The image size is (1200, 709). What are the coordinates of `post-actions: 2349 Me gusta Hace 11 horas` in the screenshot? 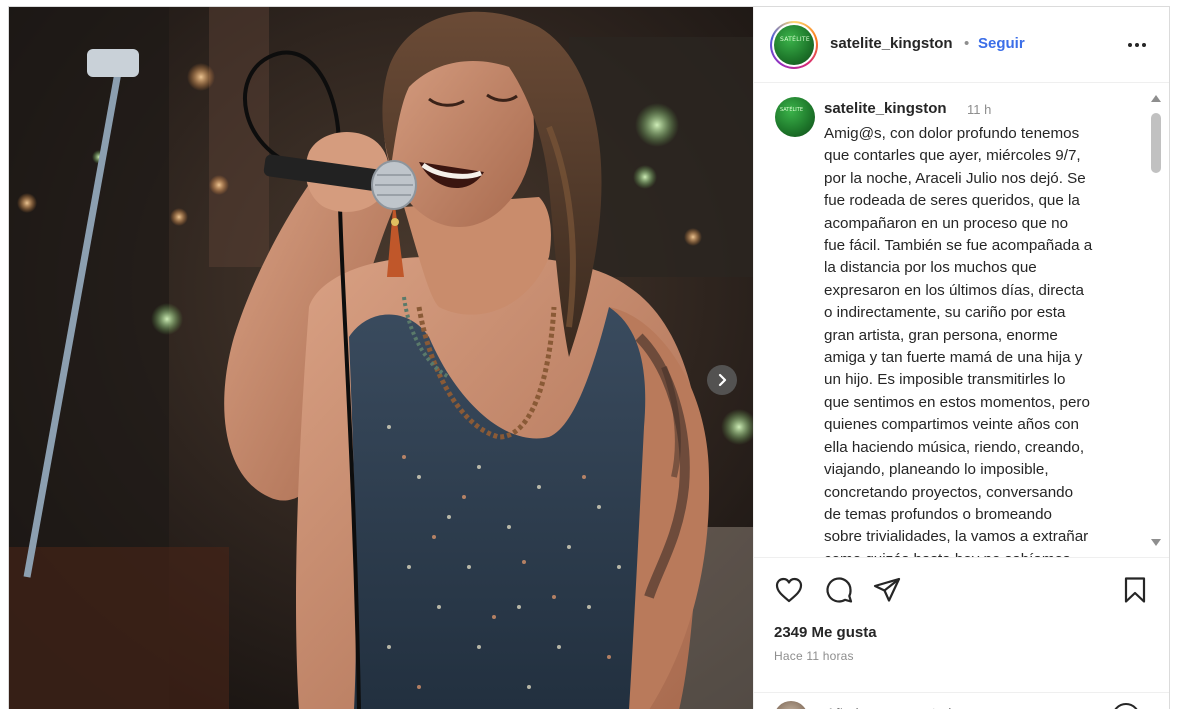 It's located at (961, 633).